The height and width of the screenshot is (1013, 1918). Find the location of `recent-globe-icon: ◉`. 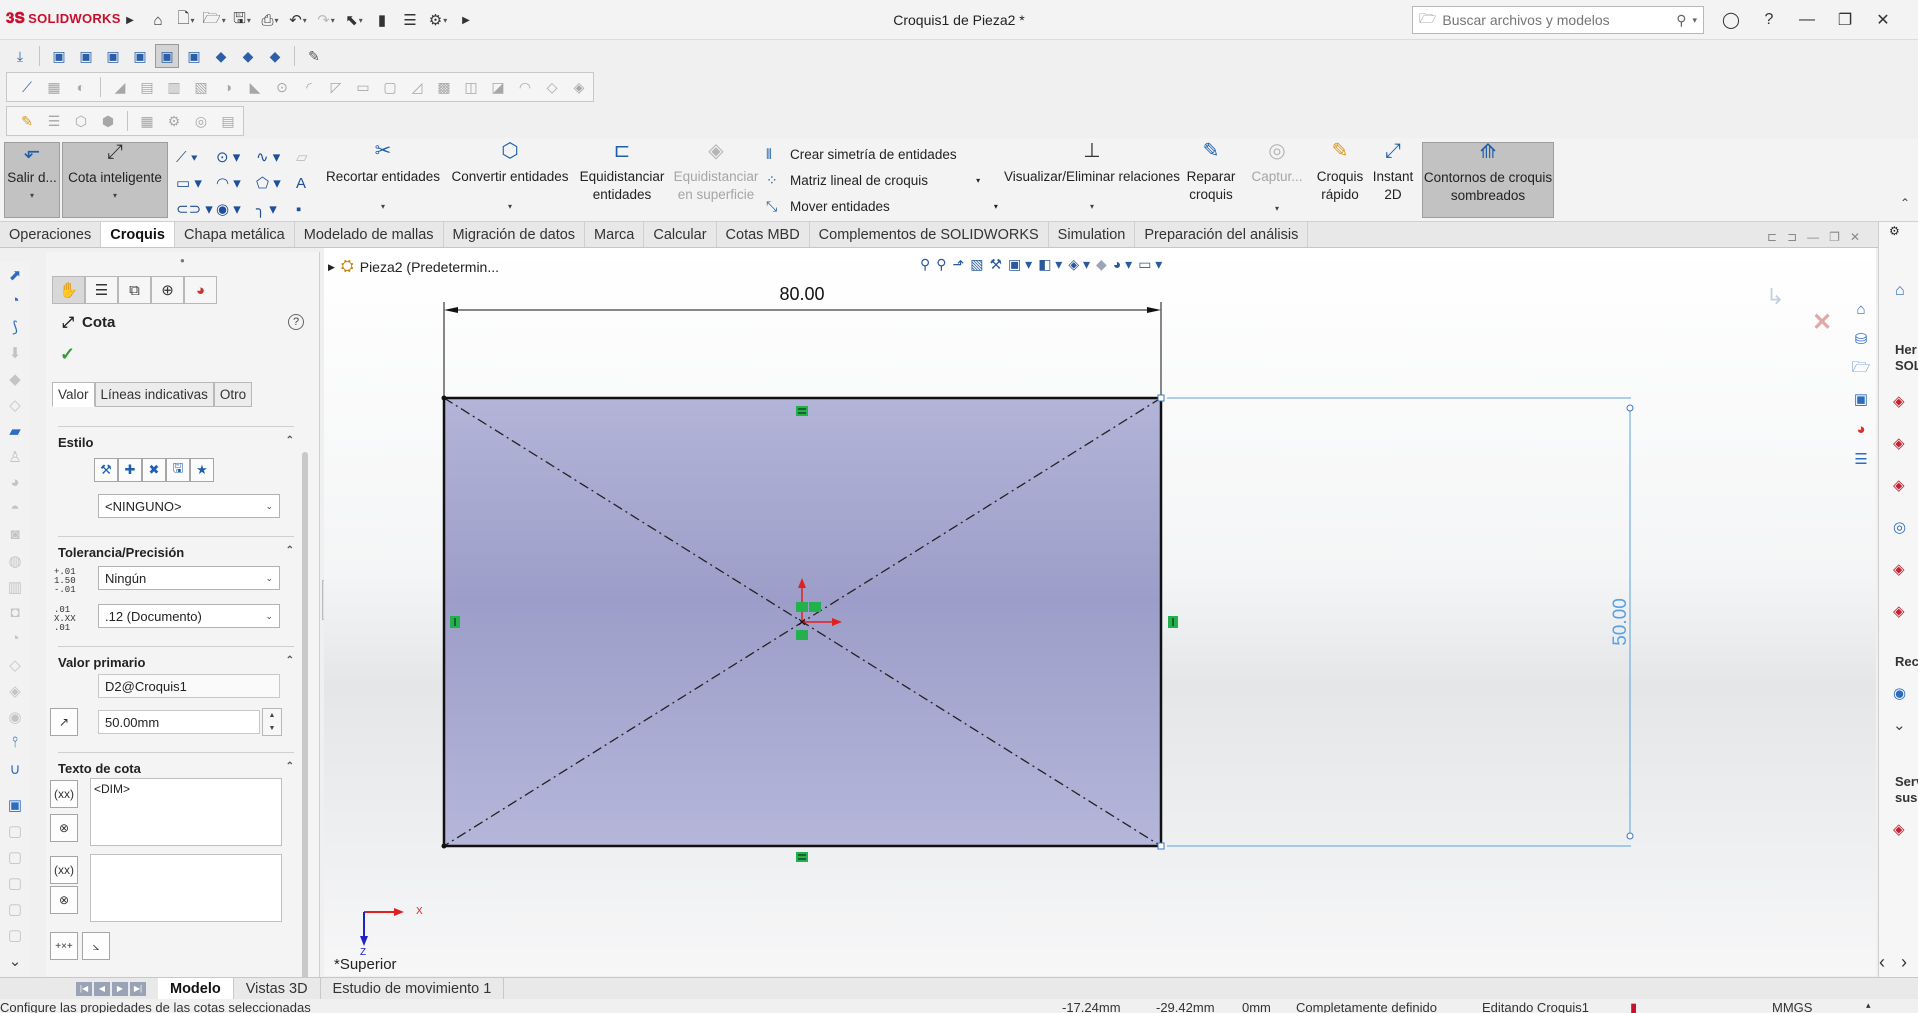

recent-globe-icon: ◉ is located at coordinates (1899, 693).